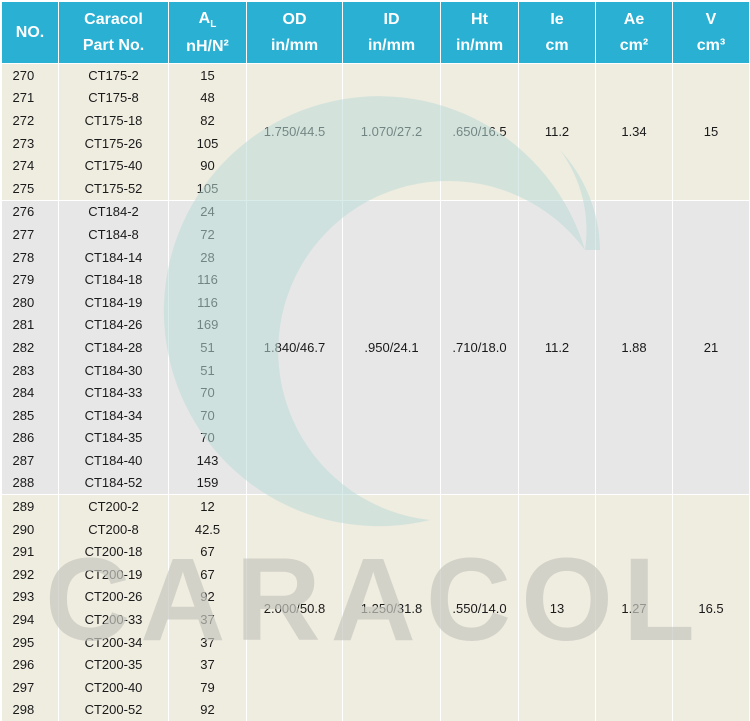 The image size is (750, 721). I want to click on row-number: 281, so click(30, 325).